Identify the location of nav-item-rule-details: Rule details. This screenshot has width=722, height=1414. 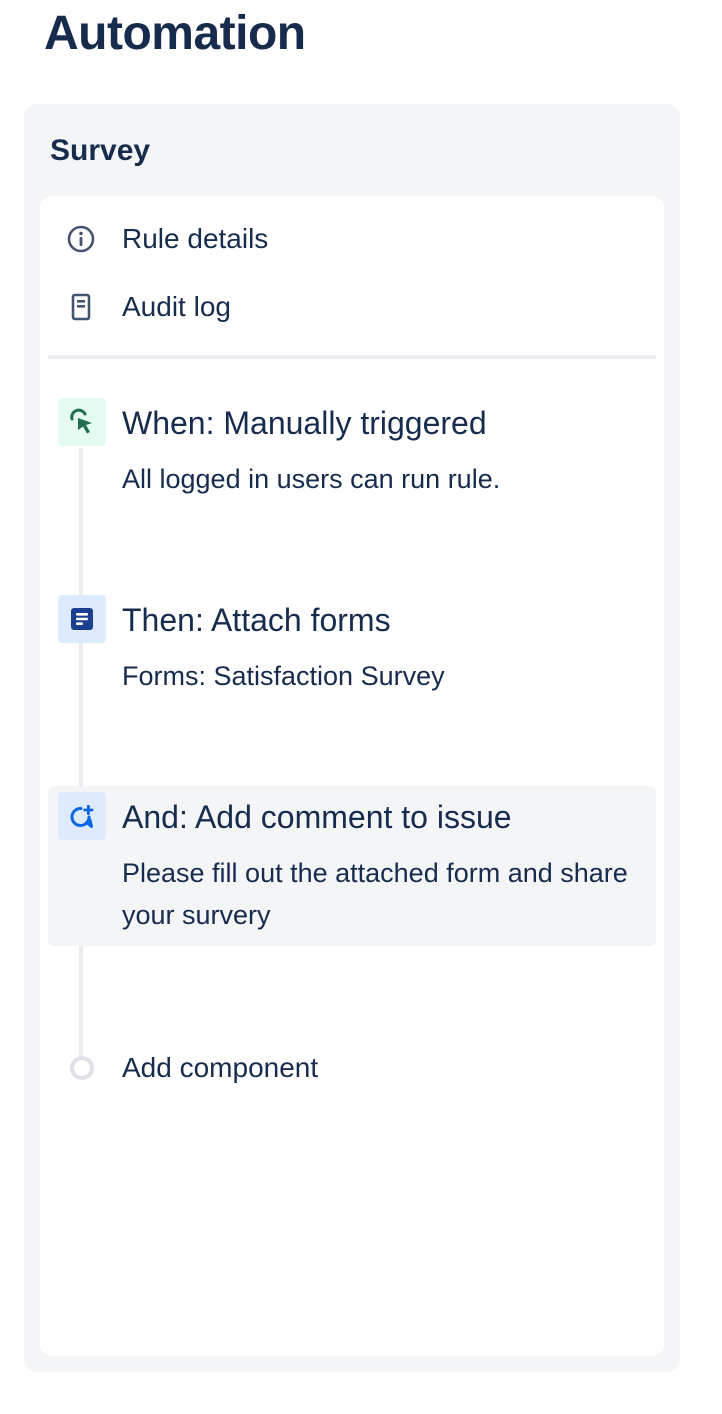
(352, 238).